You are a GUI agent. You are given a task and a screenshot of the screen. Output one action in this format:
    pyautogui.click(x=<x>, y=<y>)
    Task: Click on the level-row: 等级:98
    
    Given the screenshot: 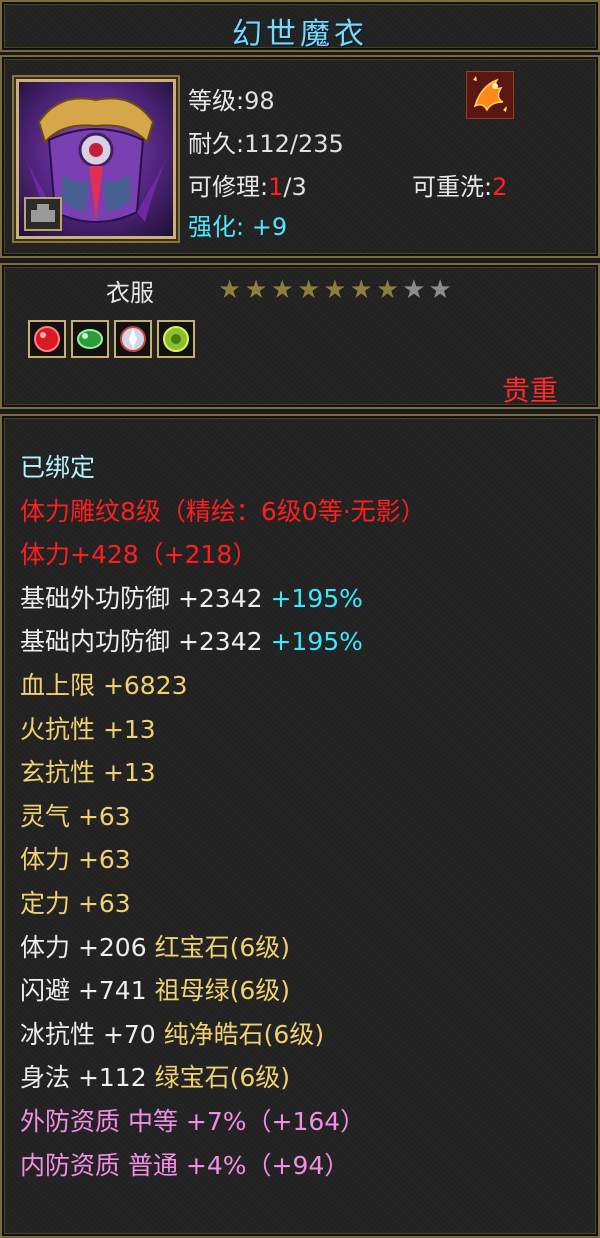 What is the action you would take?
    pyautogui.click(x=231, y=98)
    